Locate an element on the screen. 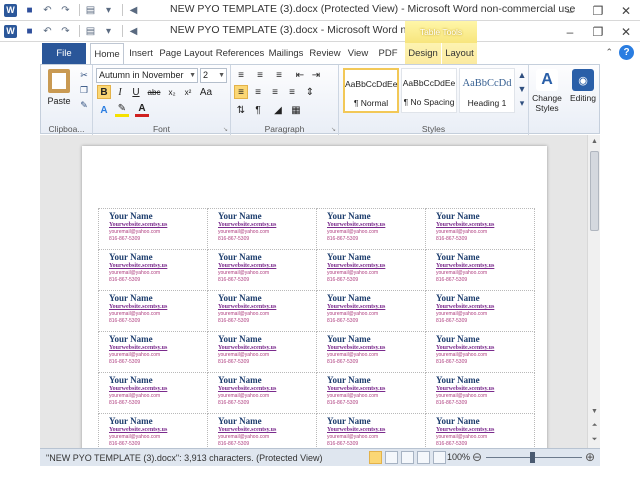 The height and width of the screenshot is (480, 640). show-marks-icon: ¶ is located at coordinates (258, 110).